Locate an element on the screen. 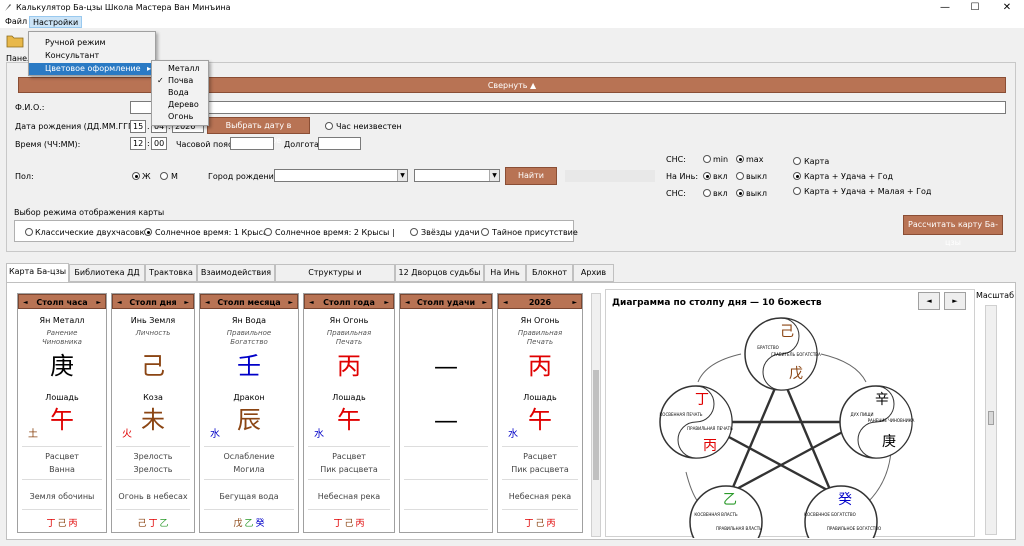  color-soil: ✓ Почва is located at coordinates (180, 81).